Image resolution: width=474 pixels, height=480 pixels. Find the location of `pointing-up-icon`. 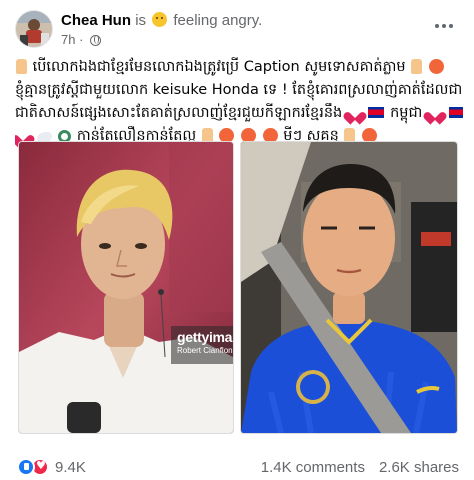

pointing-up-icon is located at coordinates (21, 66).